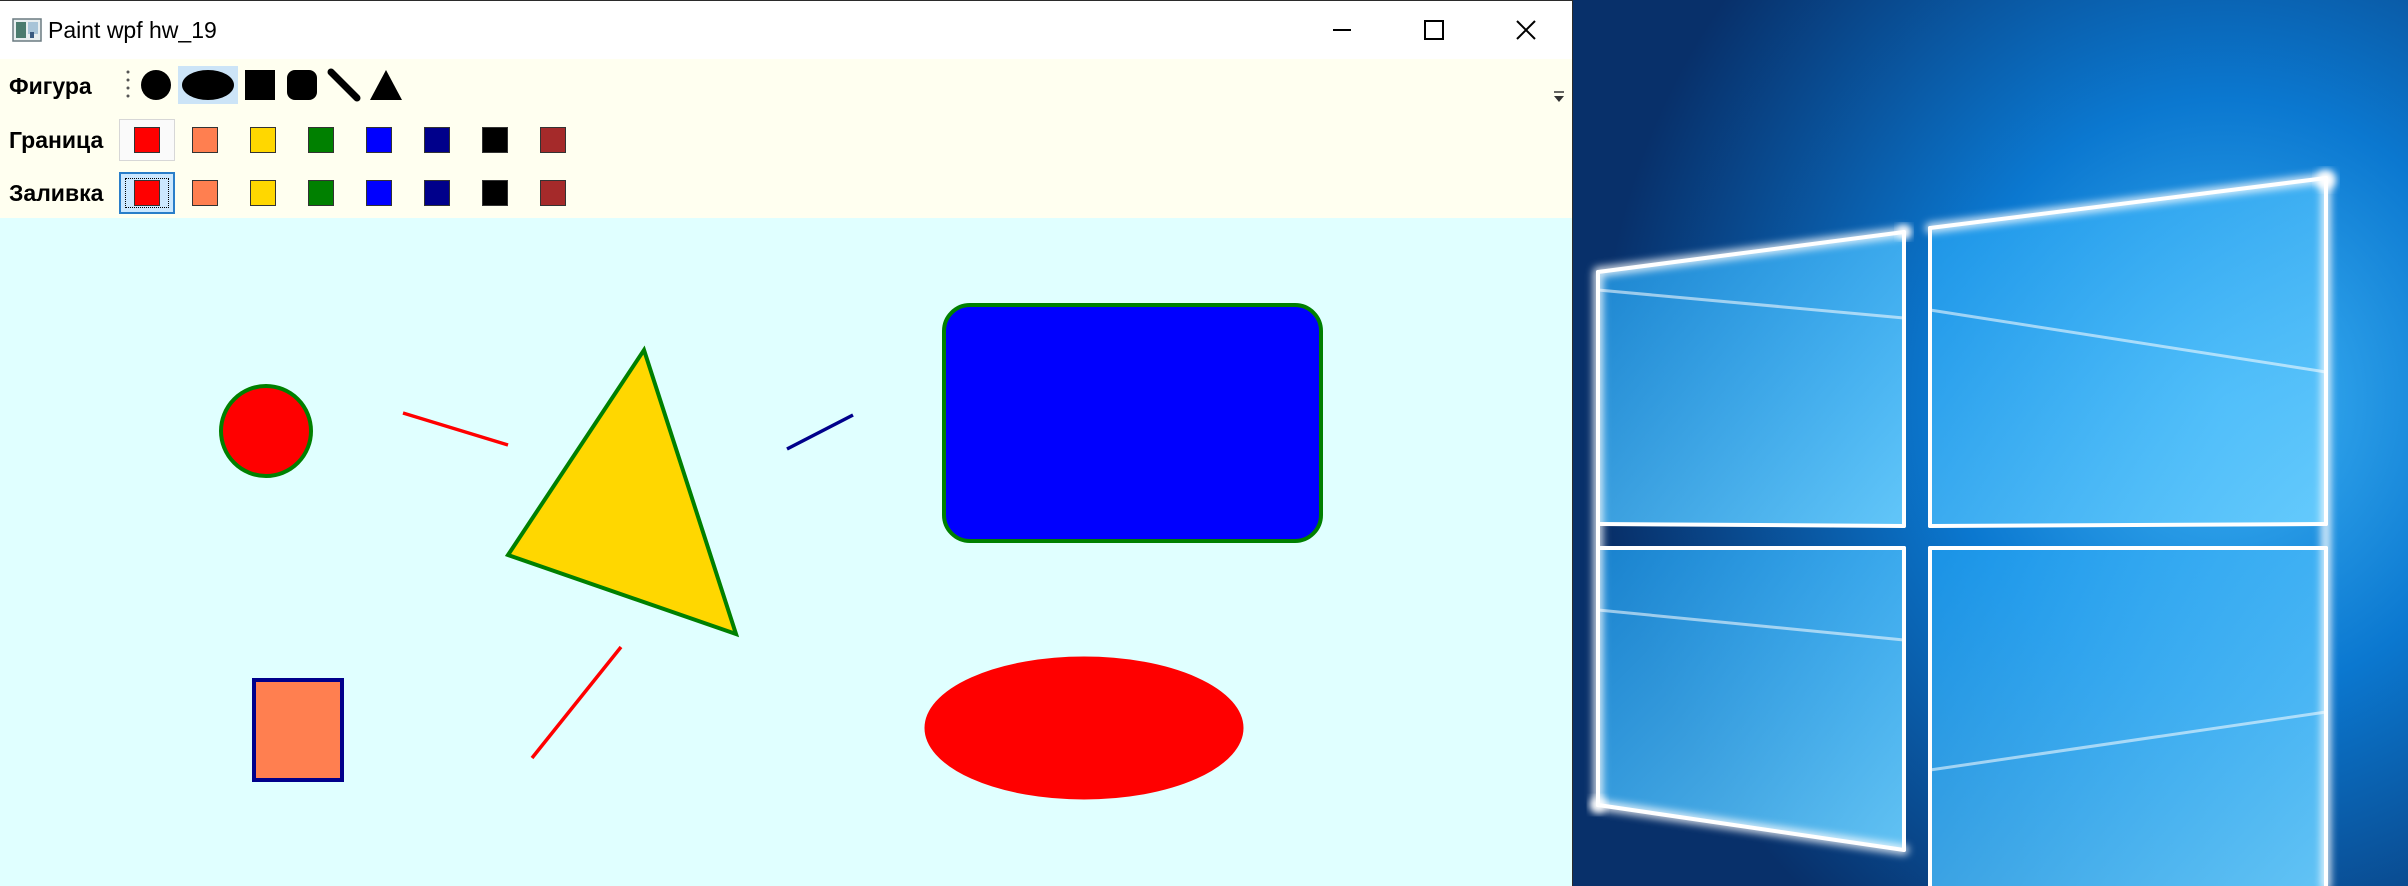  What do you see at coordinates (576, 702) in the screenshot?
I see `canvas-line-red-lower` at bounding box center [576, 702].